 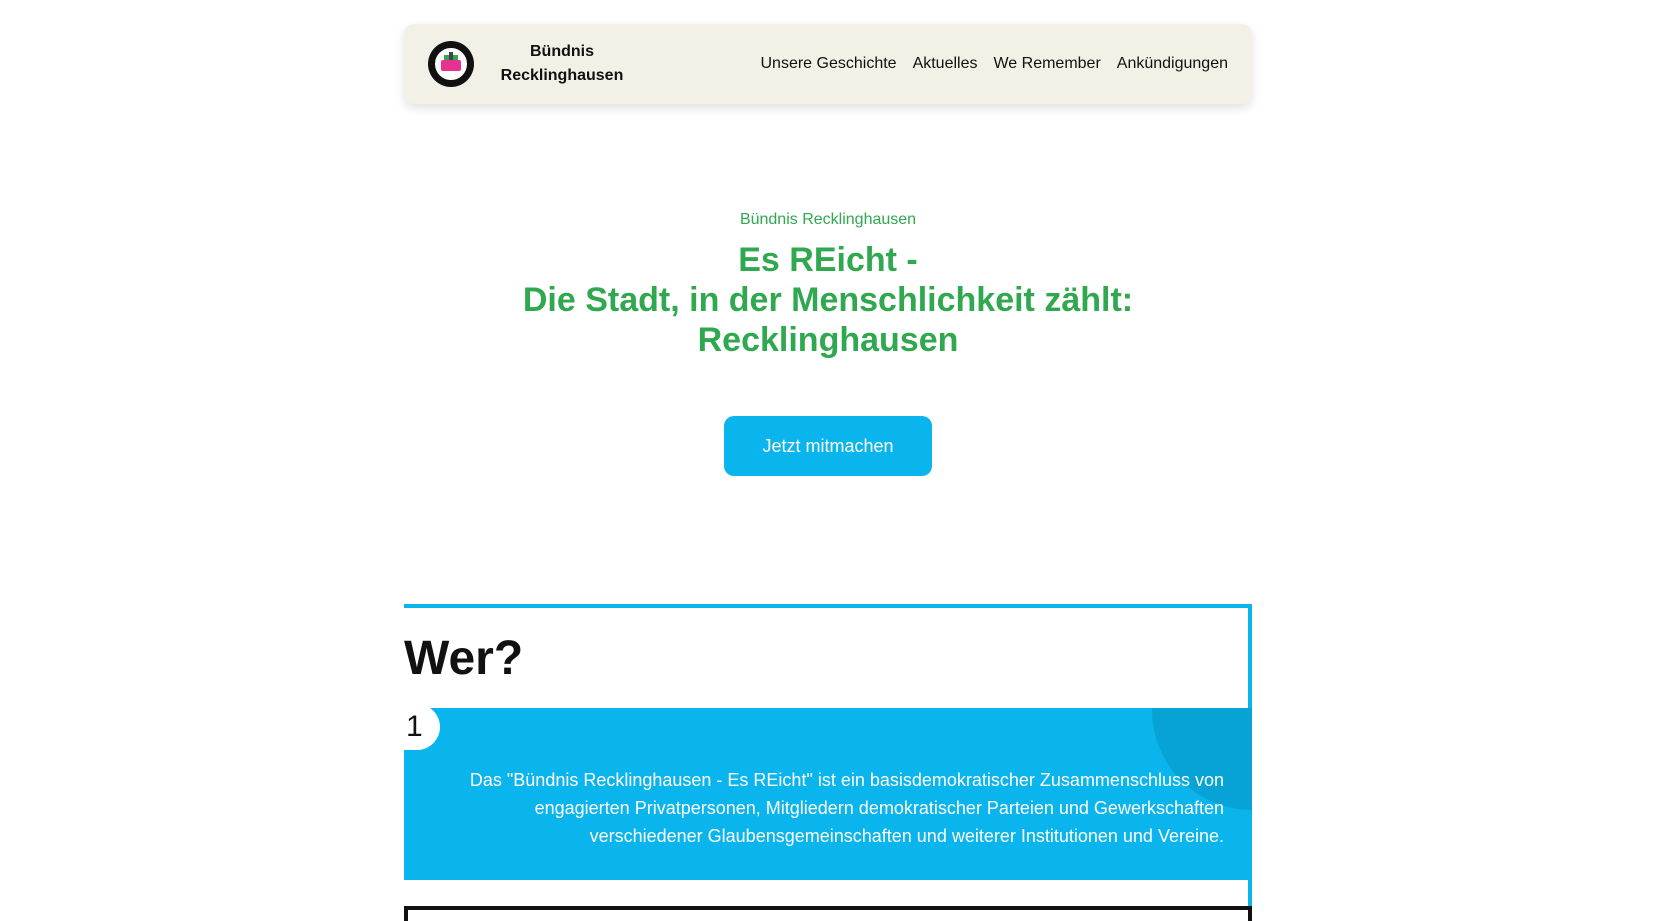 I want to click on hero-title-line-3: Recklinghausen, so click(x=828, y=340).